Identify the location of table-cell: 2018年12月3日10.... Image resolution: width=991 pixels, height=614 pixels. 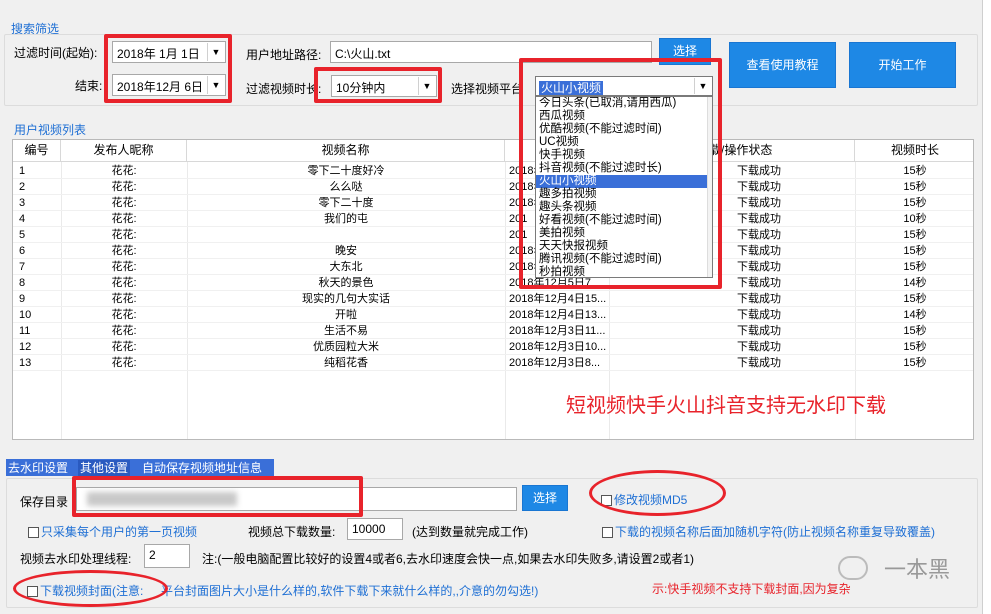
(558, 347).